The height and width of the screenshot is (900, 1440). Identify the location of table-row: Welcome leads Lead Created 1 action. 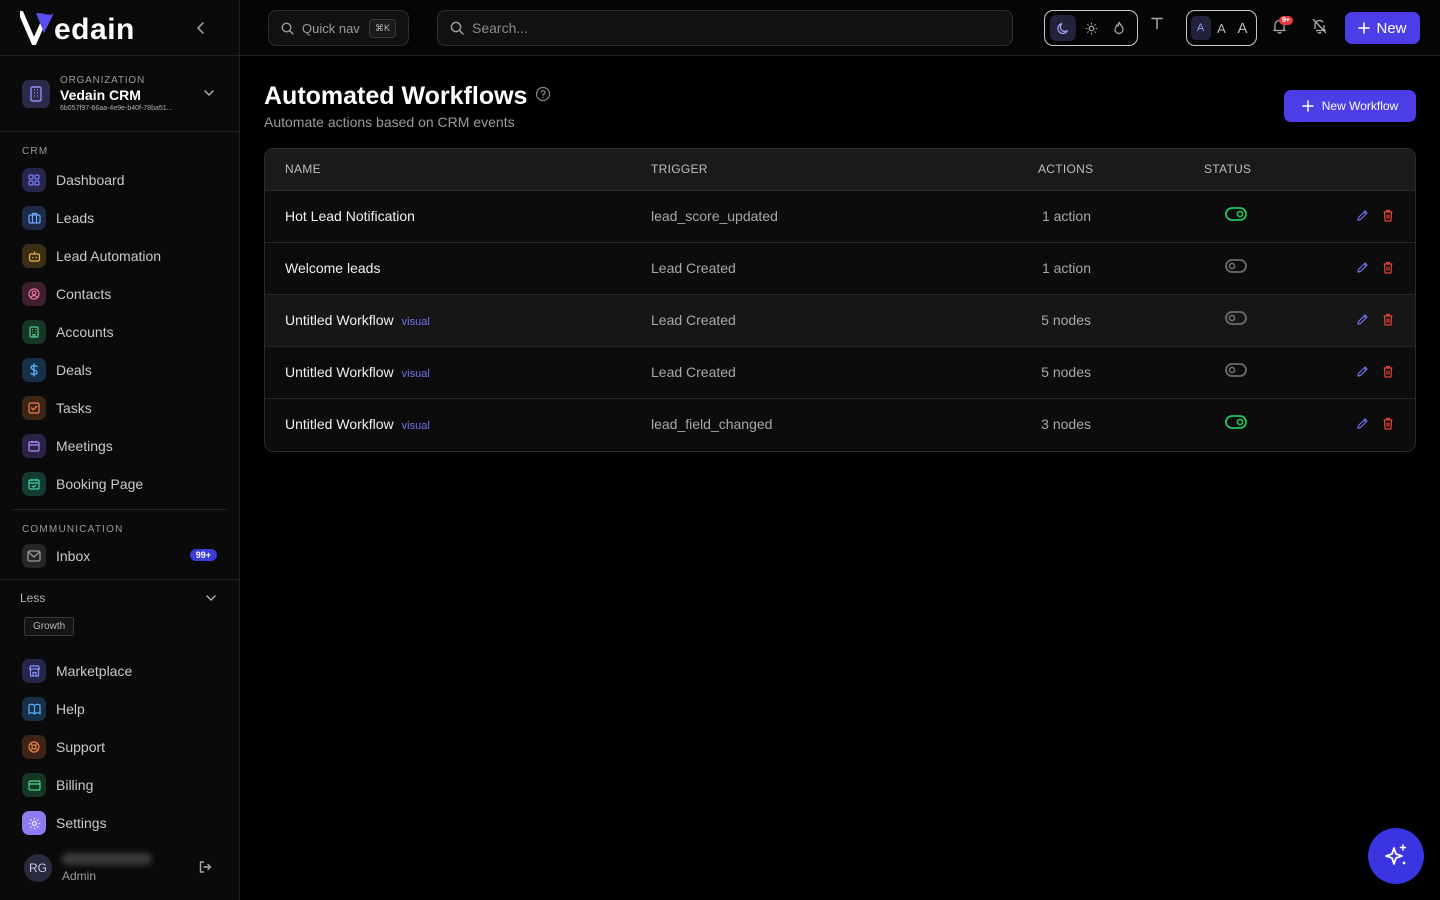
(840, 269).